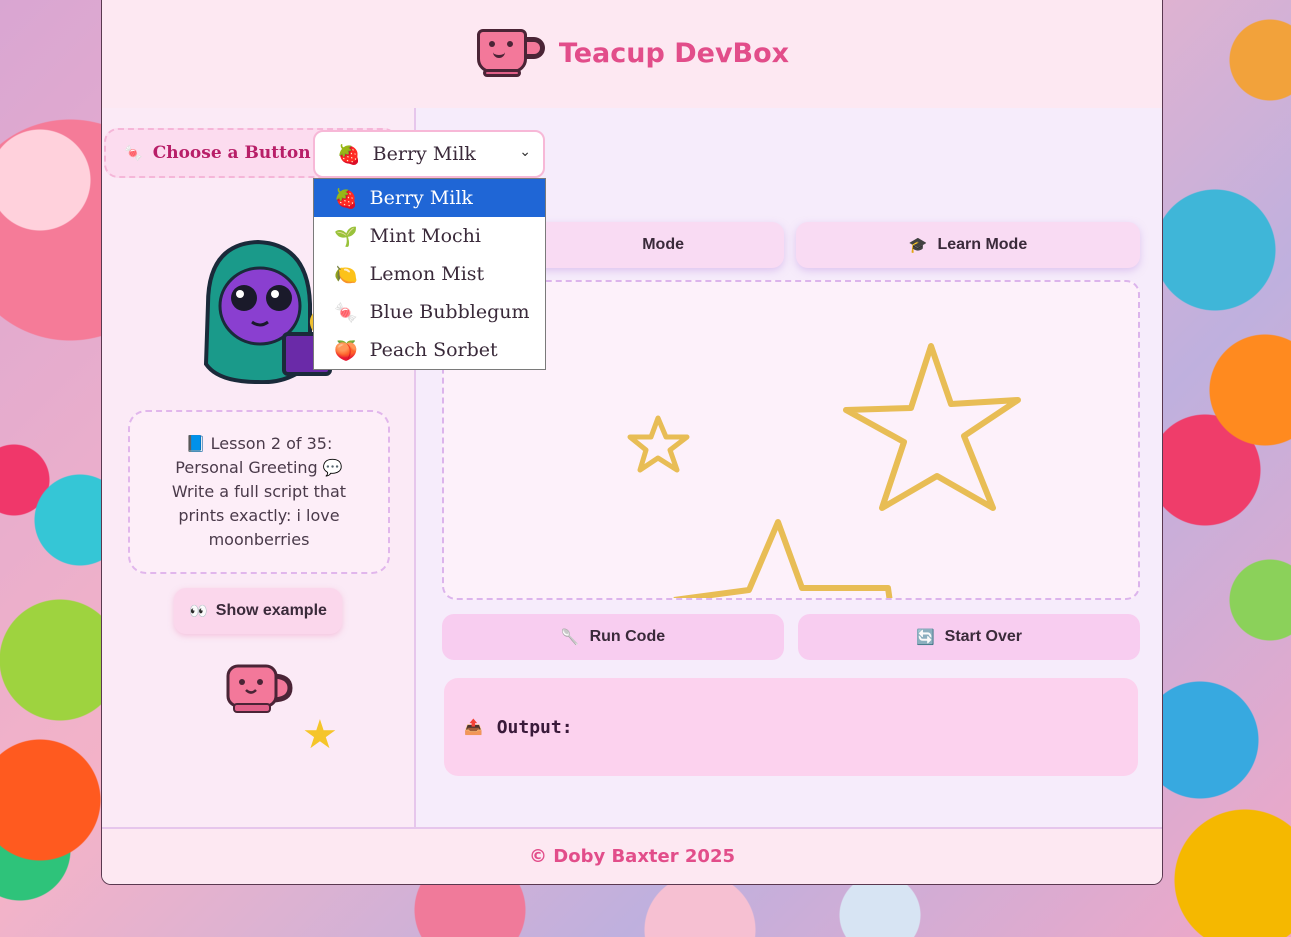  I want to click on theme-option-blue-bubblegum: 🍬 Blue Bubblegum, so click(429, 312).